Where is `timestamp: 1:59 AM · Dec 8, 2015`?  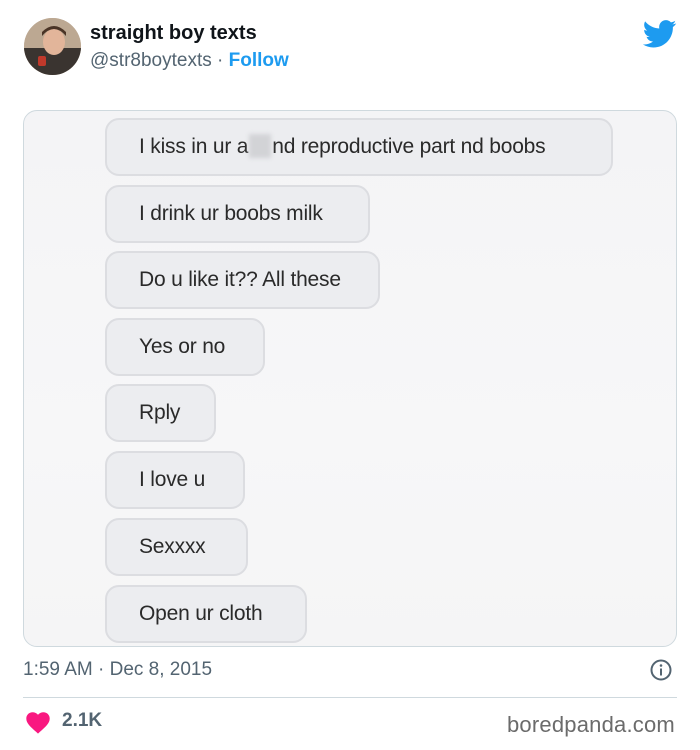
timestamp: 1:59 AM · Dec 8, 2015 is located at coordinates (117, 670).